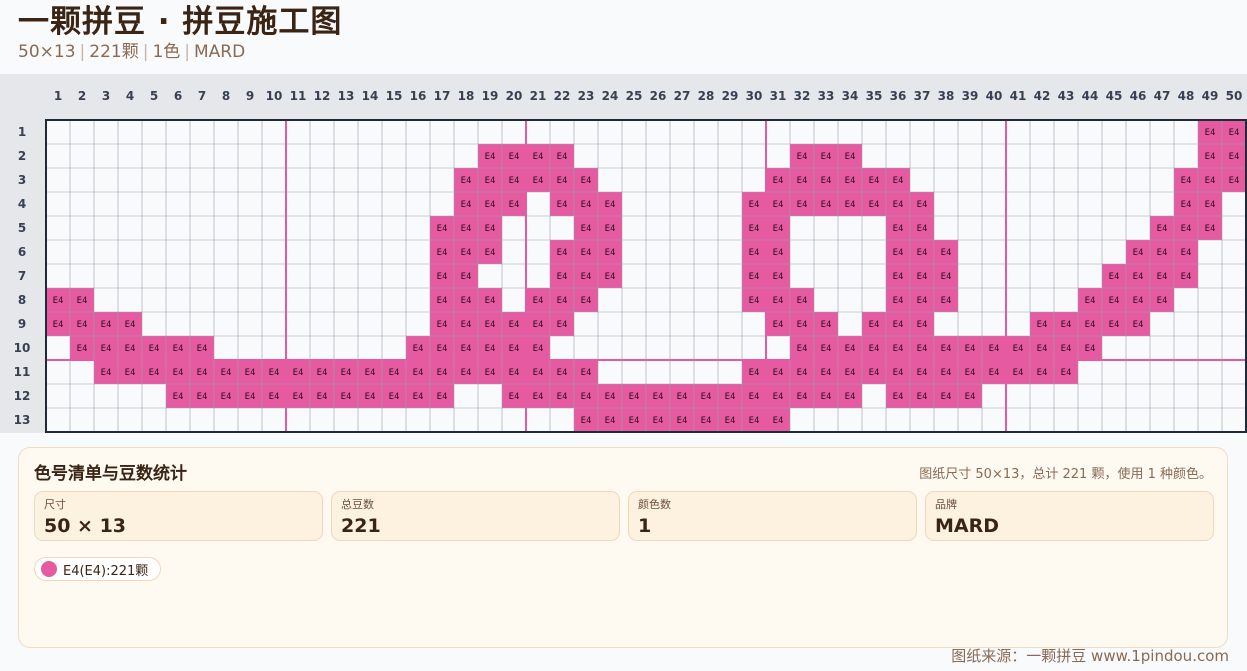 The width and height of the screenshot is (1247, 671). Describe the element at coordinates (370, 96) in the screenshot. I see `column-number: 14` at that location.